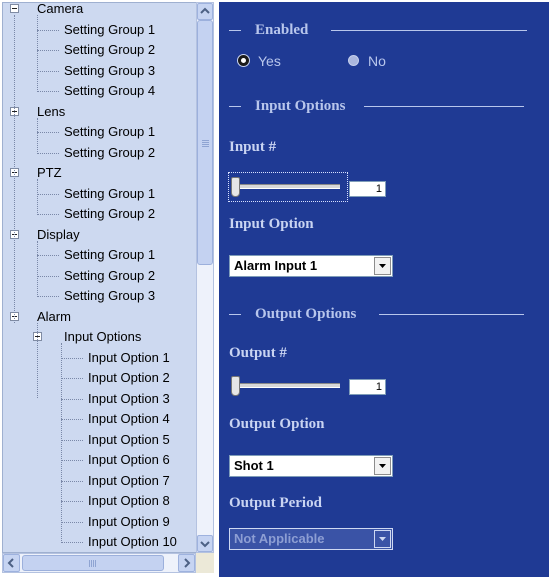 The height and width of the screenshot is (577, 549). Describe the element at coordinates (205, 277) in the screenshot. I see `tree-vertical-scrollbar` at that location.